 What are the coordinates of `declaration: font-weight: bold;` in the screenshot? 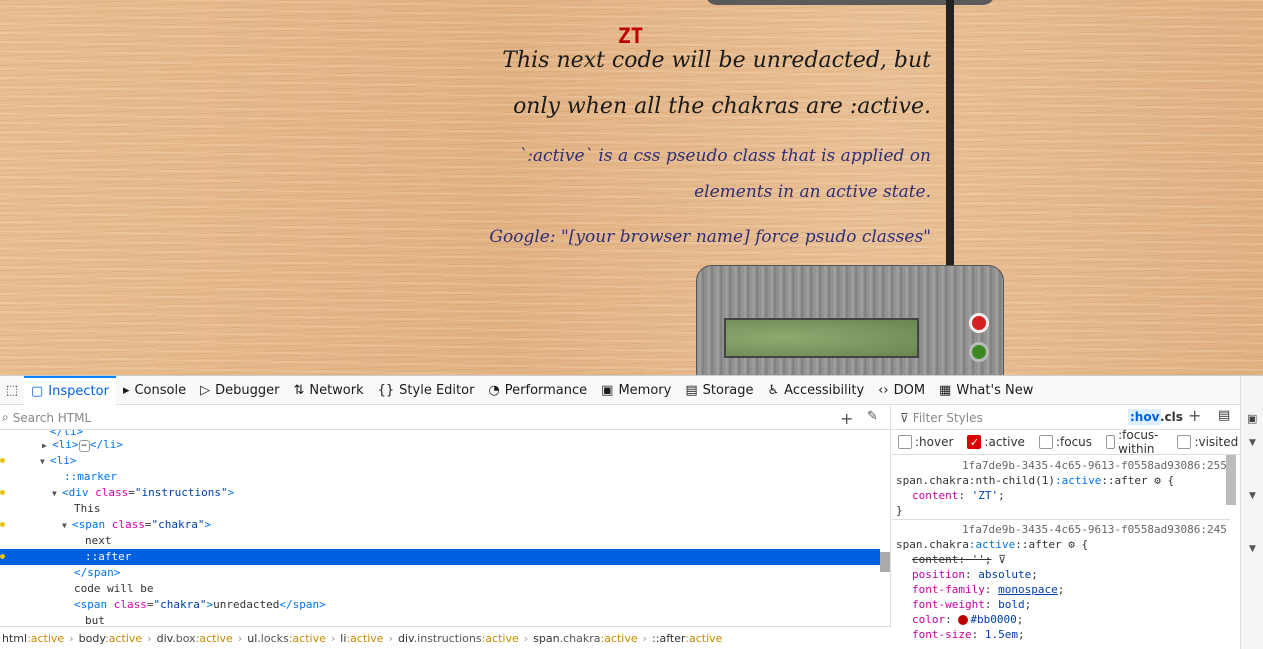 It's located at (963, 604).